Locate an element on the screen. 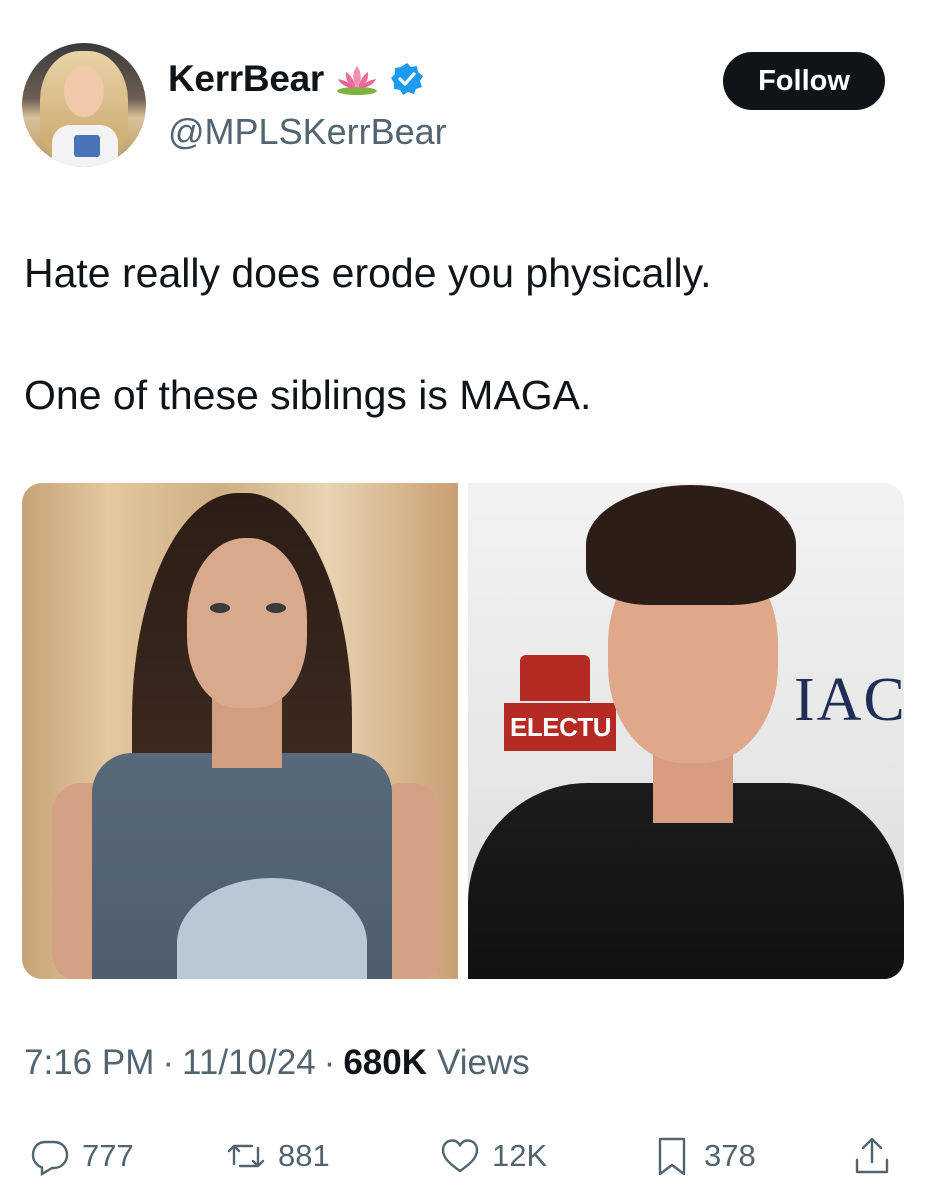 Image resolution: width=926 pixels, height=1200 pixels. right-photo-hair is located at coordinates (691, 545).